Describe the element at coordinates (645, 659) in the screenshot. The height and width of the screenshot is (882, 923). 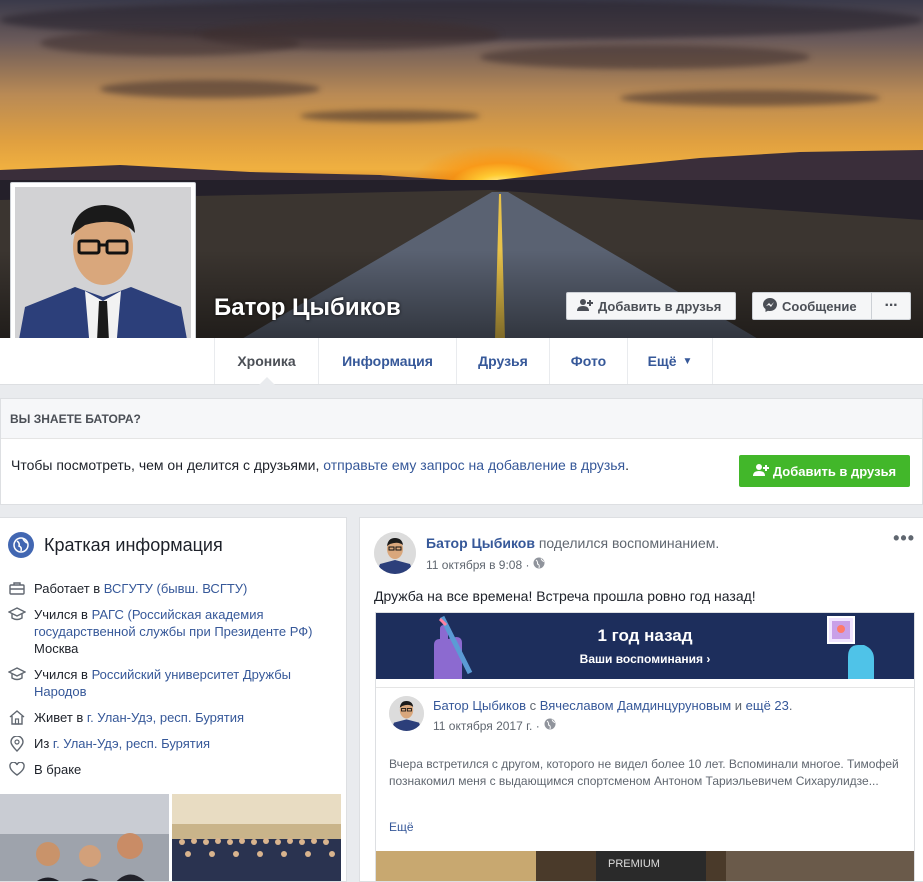
I see `memory-link: Ваши воспоминания ›` at that location.